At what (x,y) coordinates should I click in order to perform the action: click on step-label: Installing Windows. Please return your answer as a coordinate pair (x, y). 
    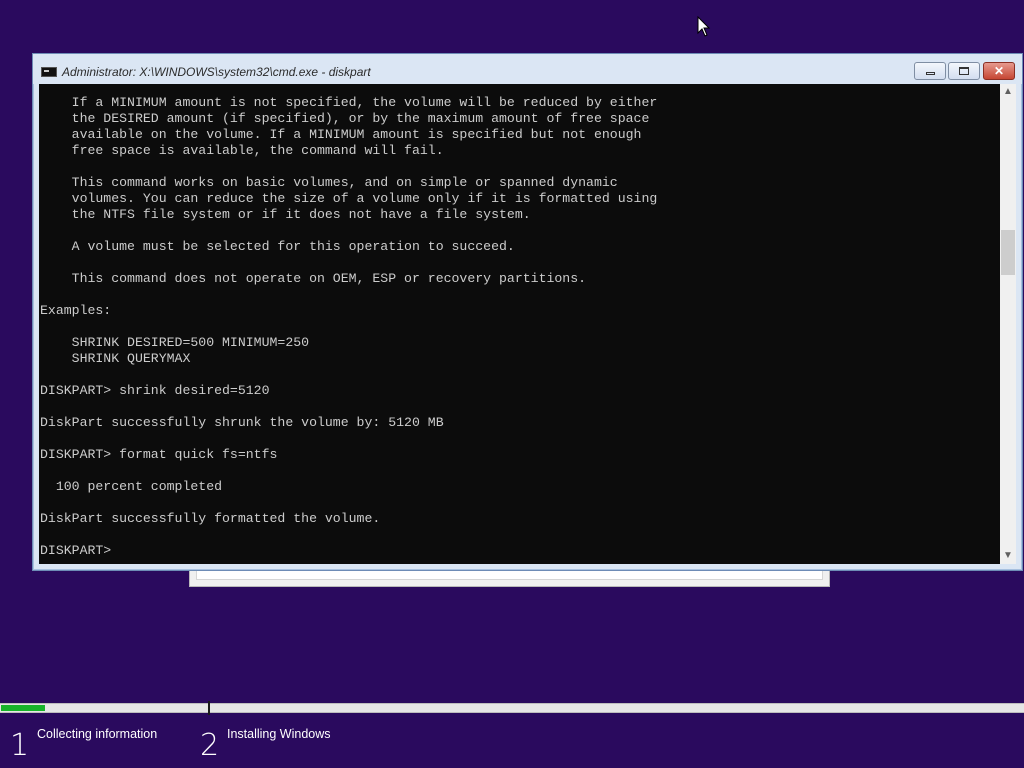
    Looking at the image, I should click on (279, 734).